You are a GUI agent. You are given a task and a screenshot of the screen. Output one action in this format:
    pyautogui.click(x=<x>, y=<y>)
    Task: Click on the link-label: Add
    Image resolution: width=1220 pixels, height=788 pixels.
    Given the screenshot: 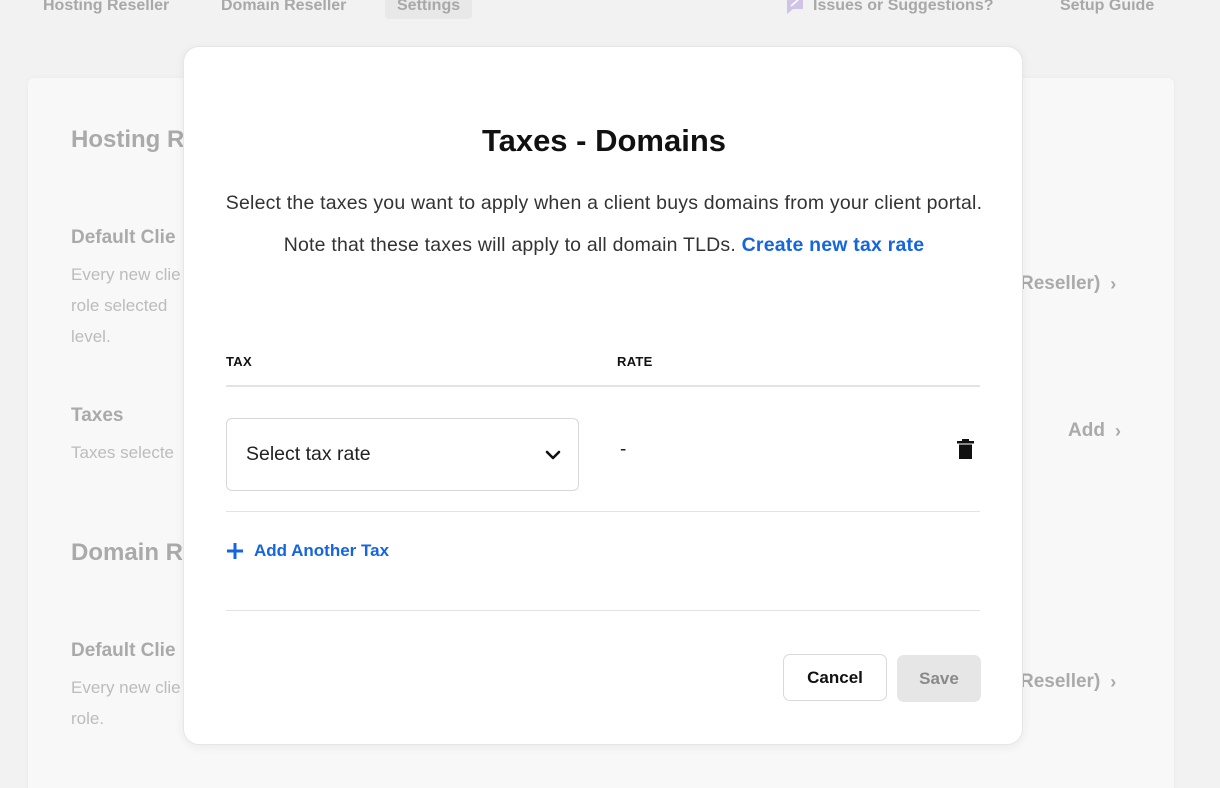 What is the action you would take?
    pyautogui.click(x=1086, y=430)
    